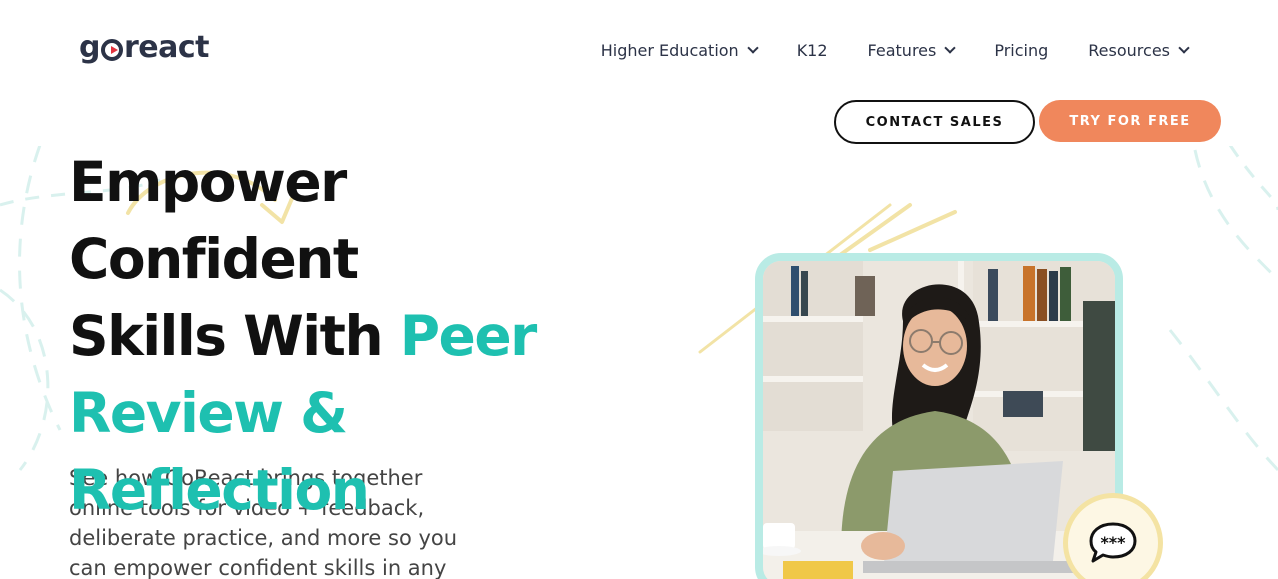 This screenshot has height=579, width=1278. Describe the element at coordinates (234, 336) in the screenshot. I see `hero-title-line-3-plain: Skills With` at that location.